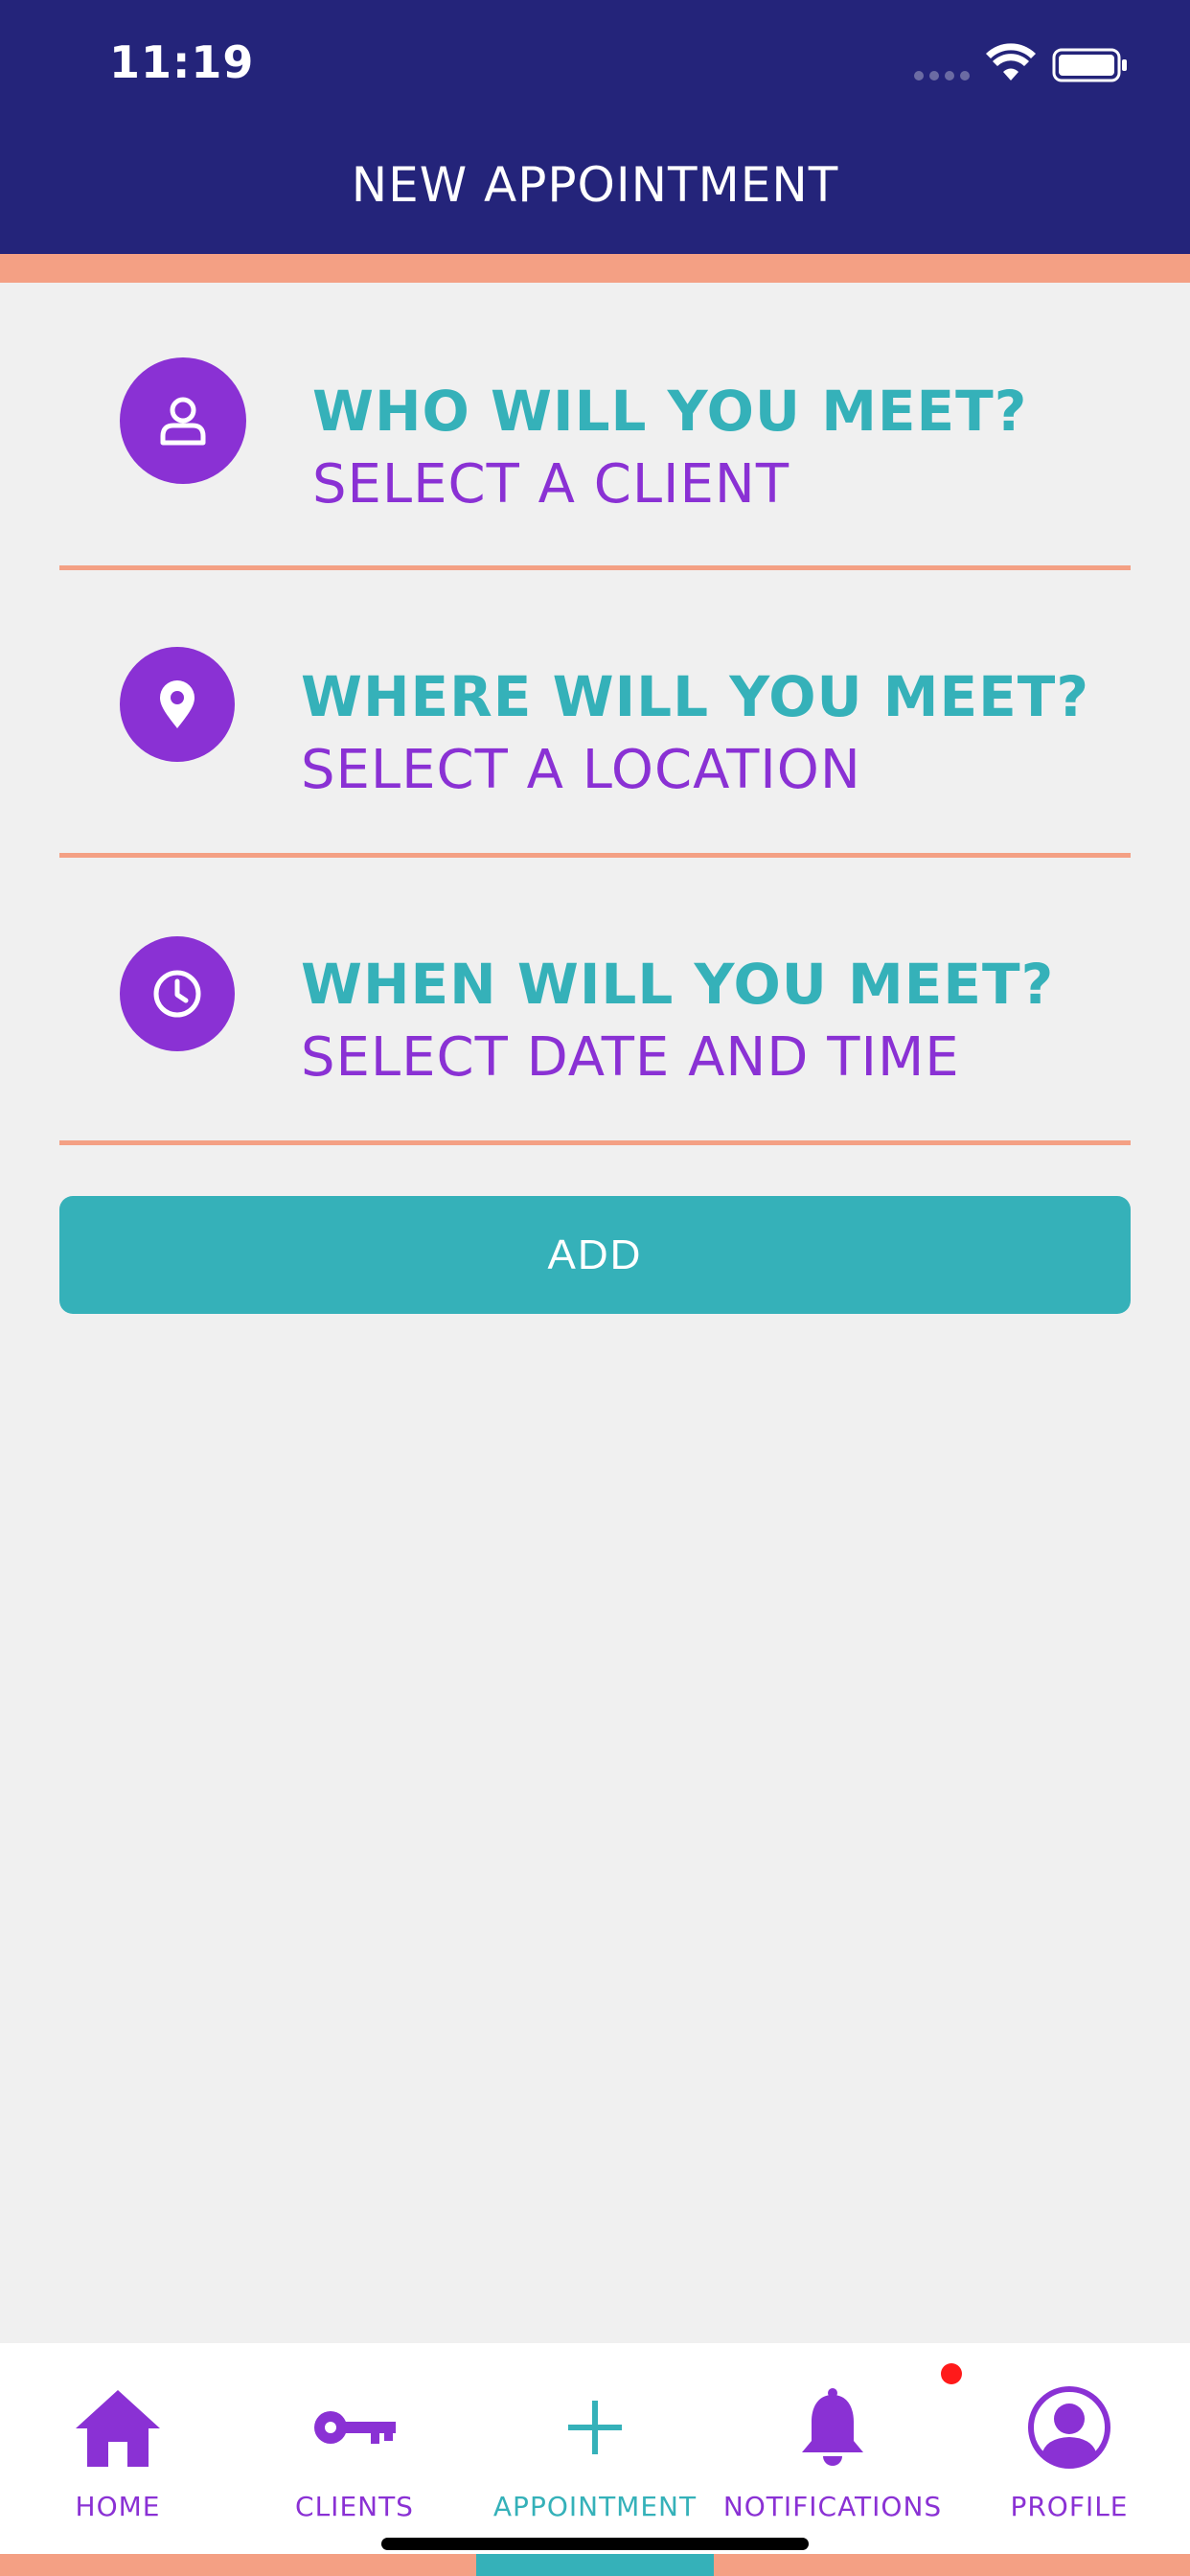 This screenshot has width=1190, height=2576. Describe the element at coordinates (355, 2506) in the screenshot. I see `tab-clients-label: CLIENTS` at that location.